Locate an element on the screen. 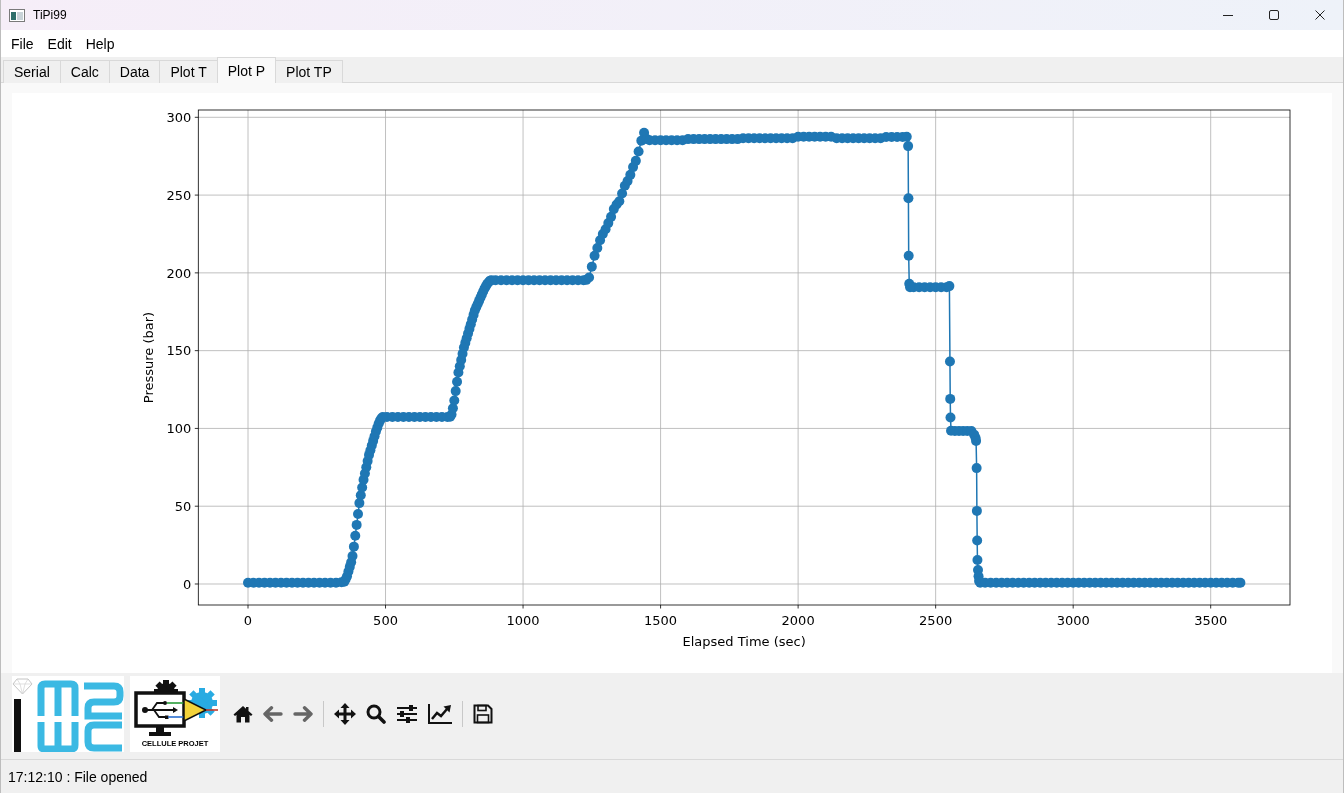 The width and height of the screenshot is (1344, 793). menu-item: File is located at coordinates (22, 43).